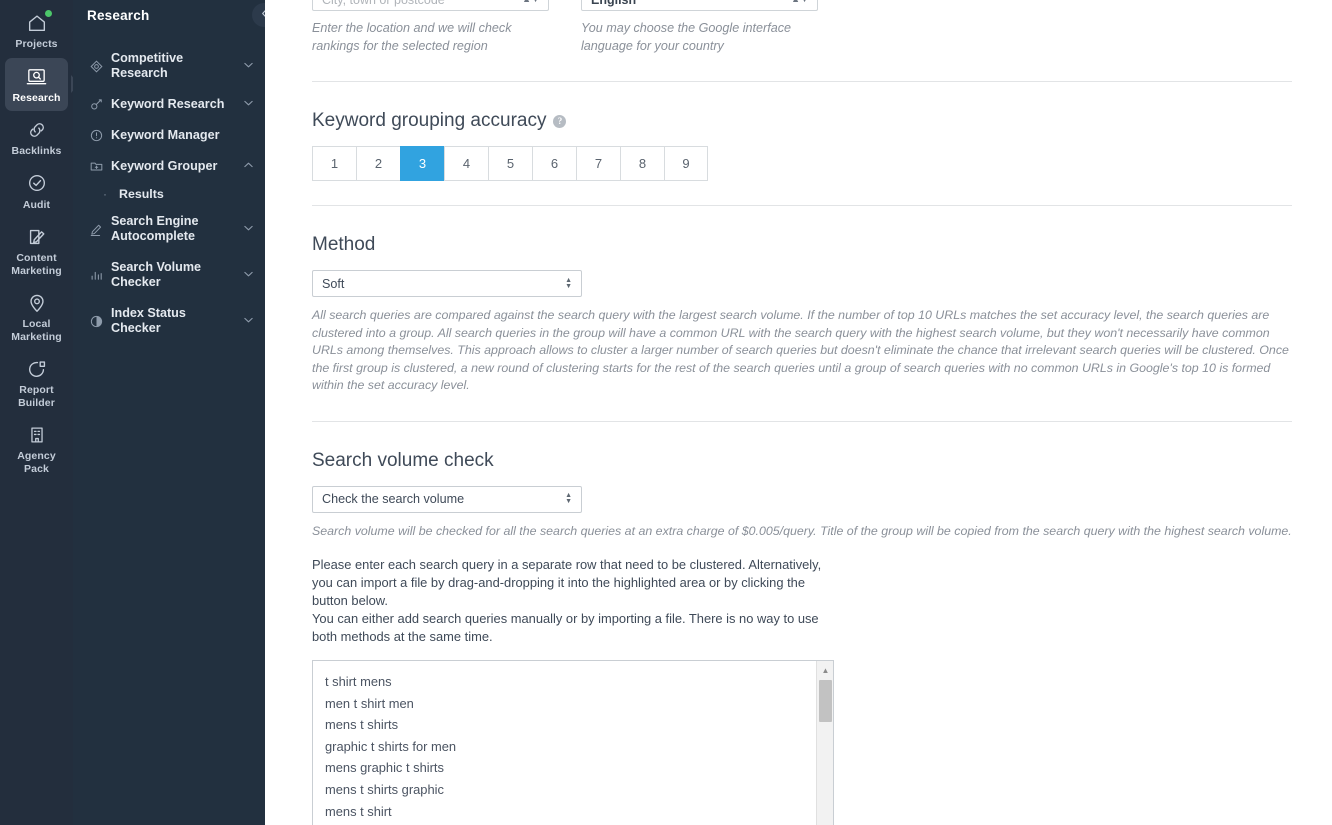 The width and height of the screenshot is (1332, 825). What do you see at coordinates (36, 184) in the screenshot?
I see `check-circle-icon` at bounding box center [36, 184].